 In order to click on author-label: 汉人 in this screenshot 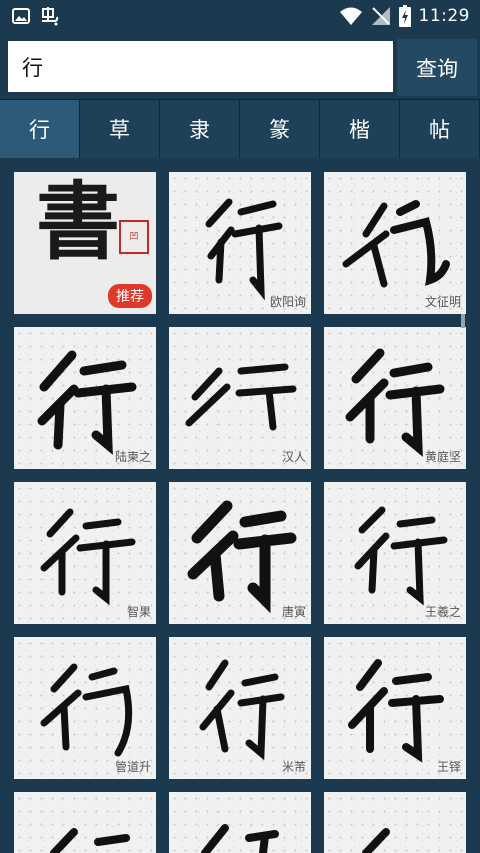, I will do `click(293, 457)`.